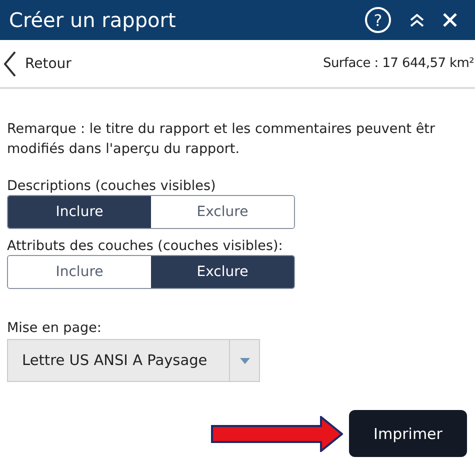  I want to click on print-button: Imprimer, so click(408, 433).